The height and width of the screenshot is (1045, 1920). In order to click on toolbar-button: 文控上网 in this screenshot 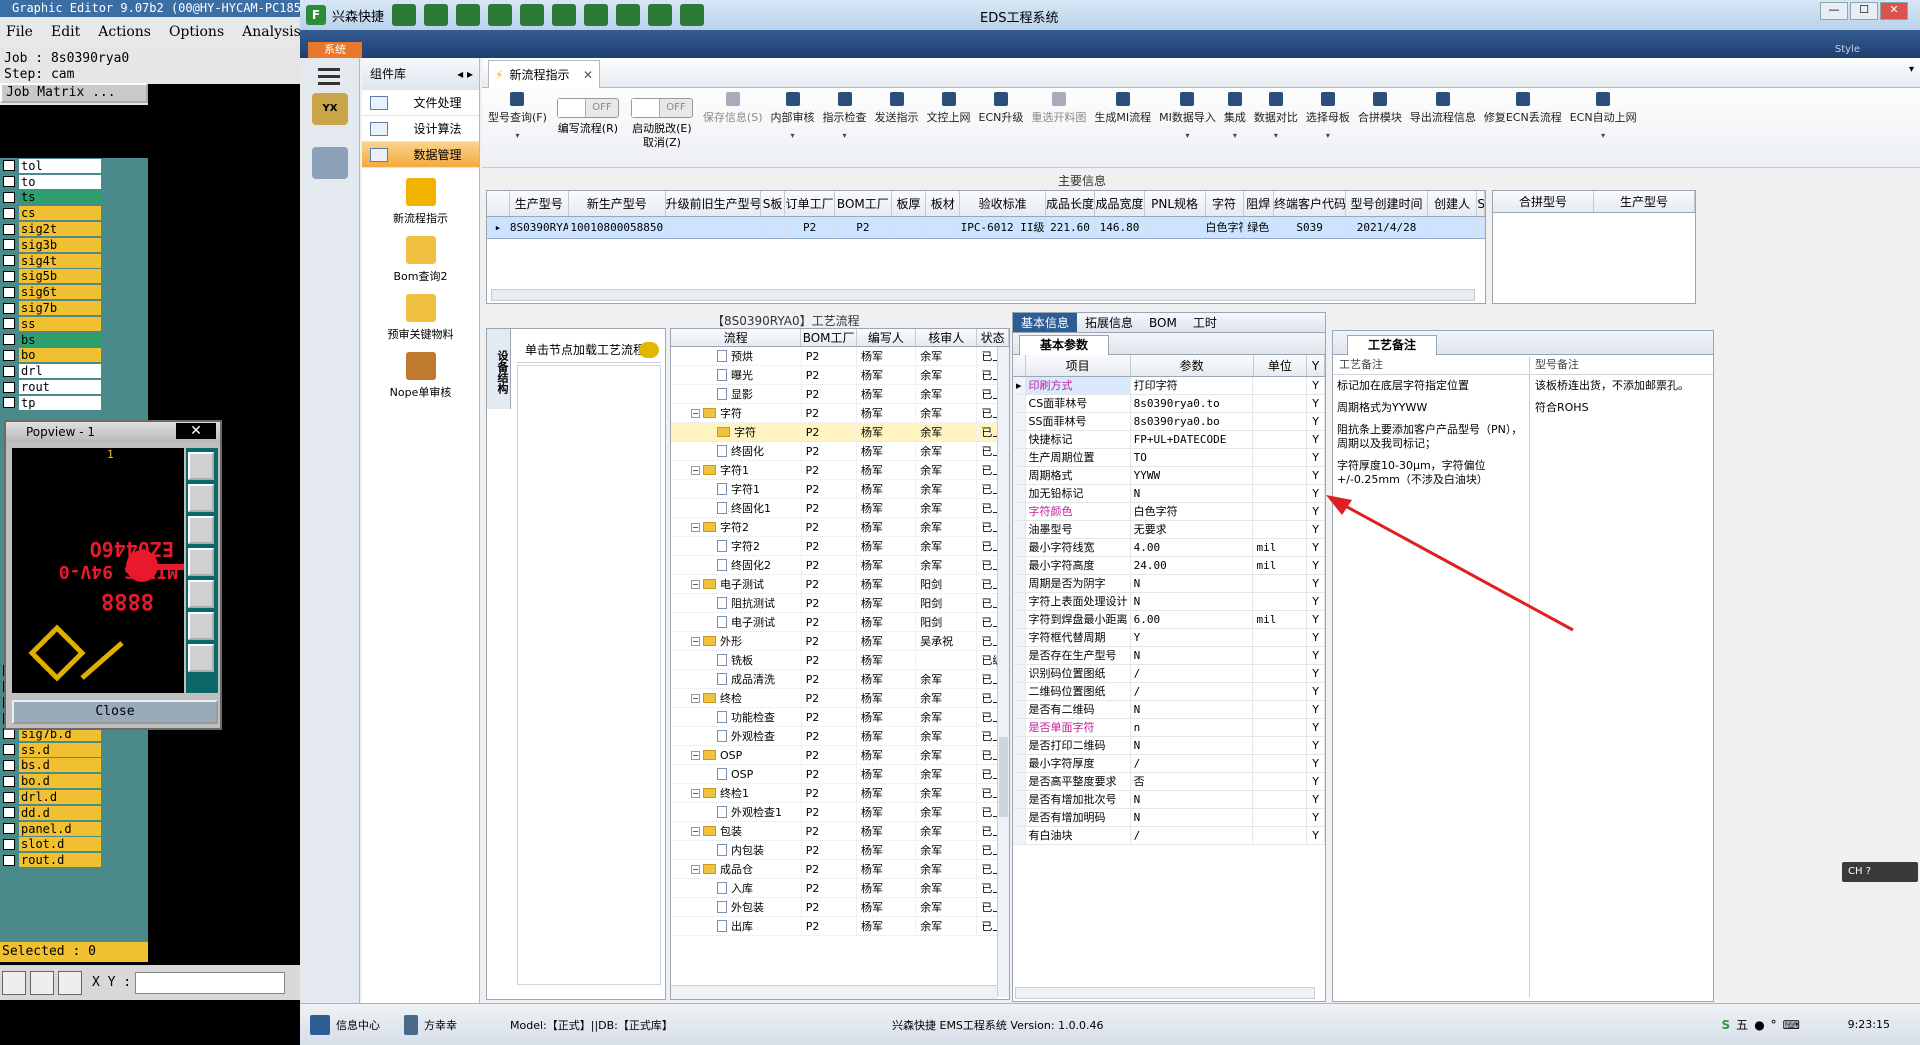, I will do `click(949, 108)`.